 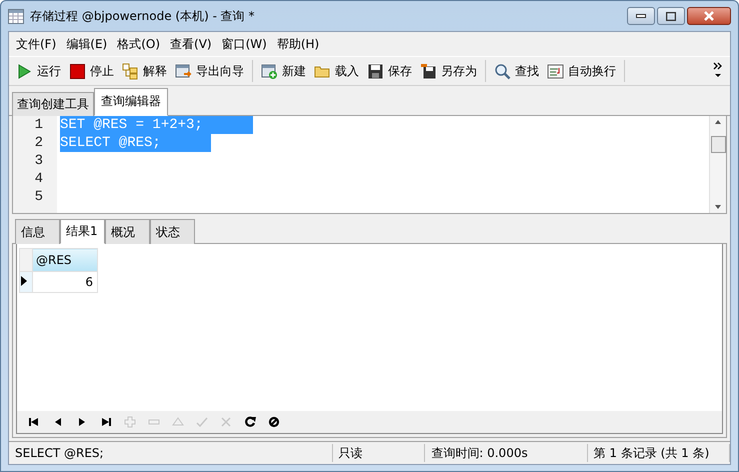 What do you see at coordinates (269, 71) in the screenshot?
I see `new-table-icon` at bounding box center [269, 71].